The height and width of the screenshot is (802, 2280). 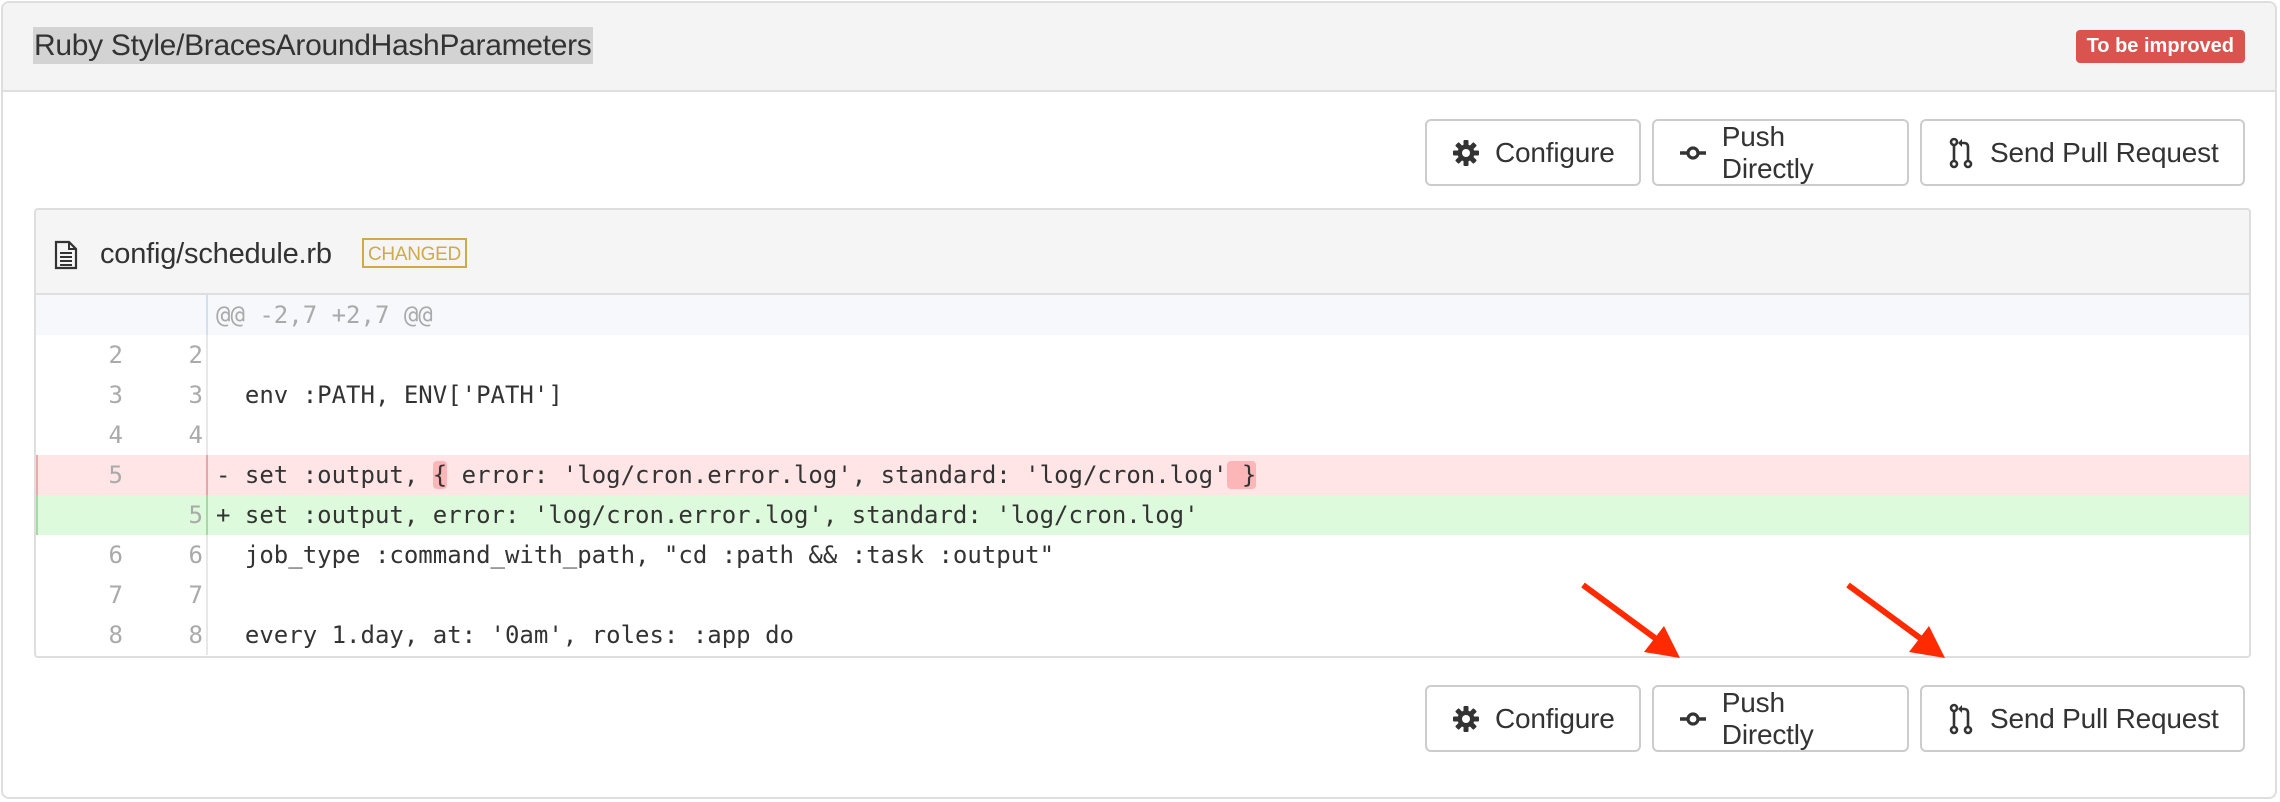 I want to click on old-line-number: 2, so click(x=79, y=355).